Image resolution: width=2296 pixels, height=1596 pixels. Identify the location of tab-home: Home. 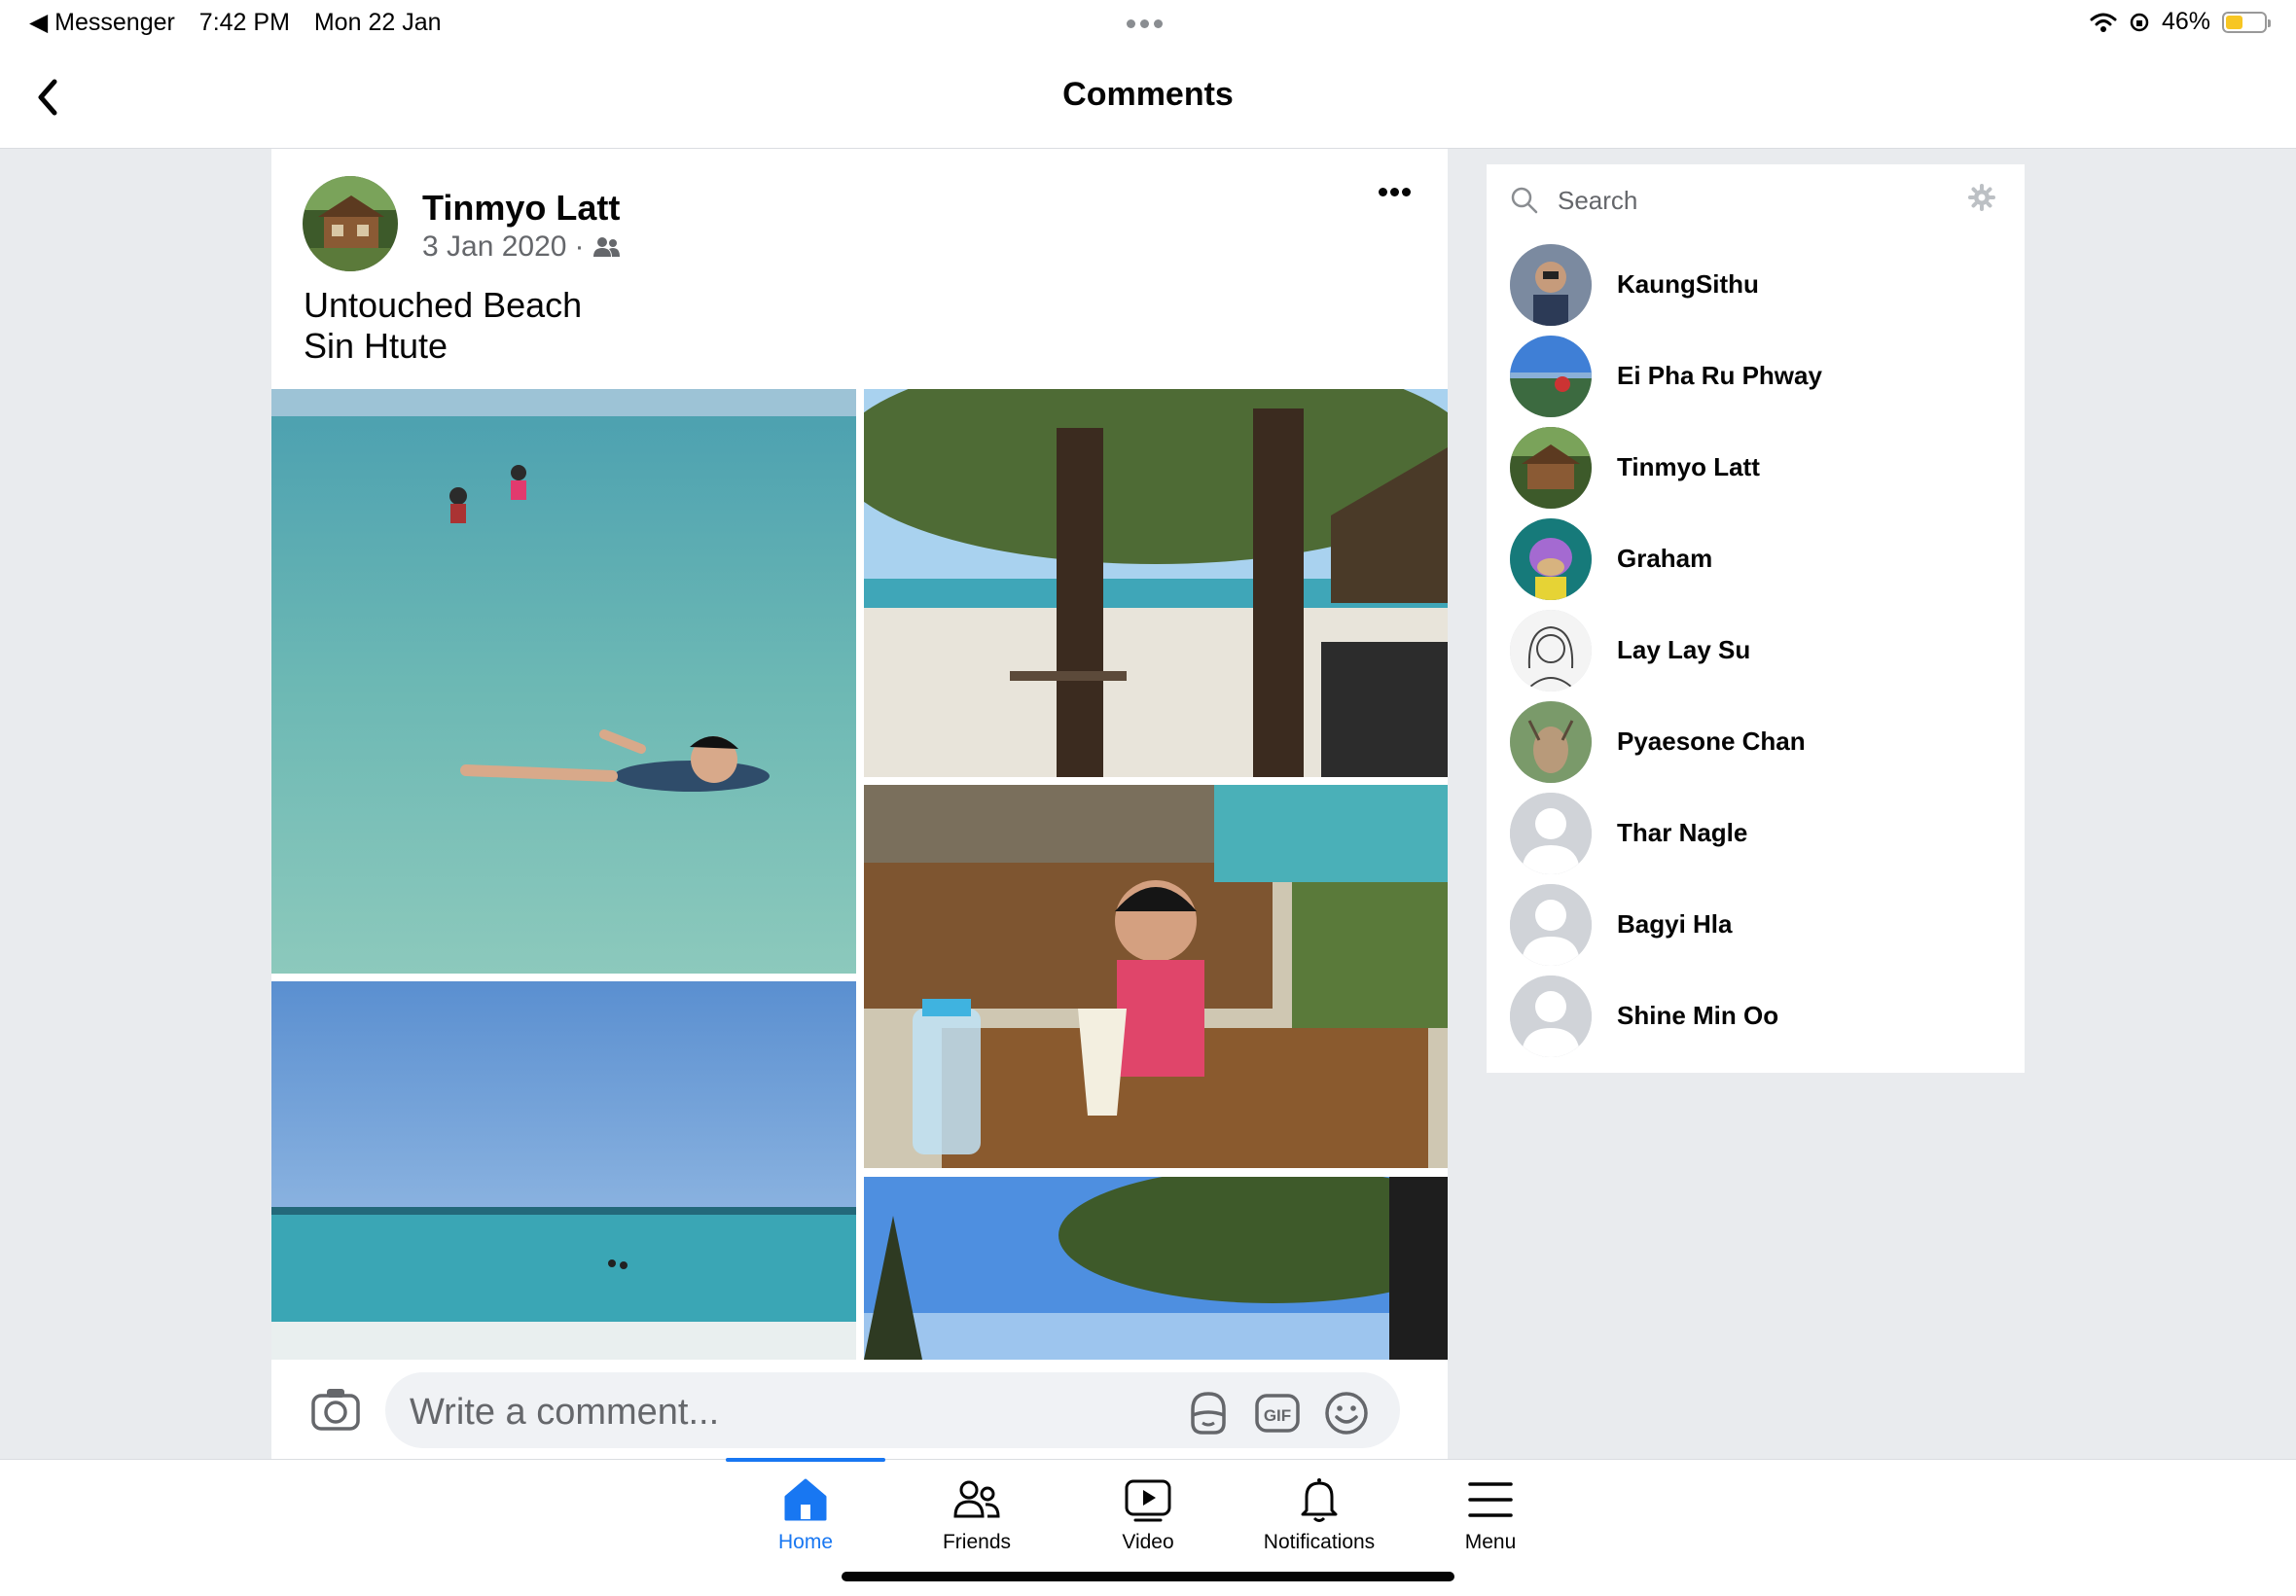
(805, 1513).